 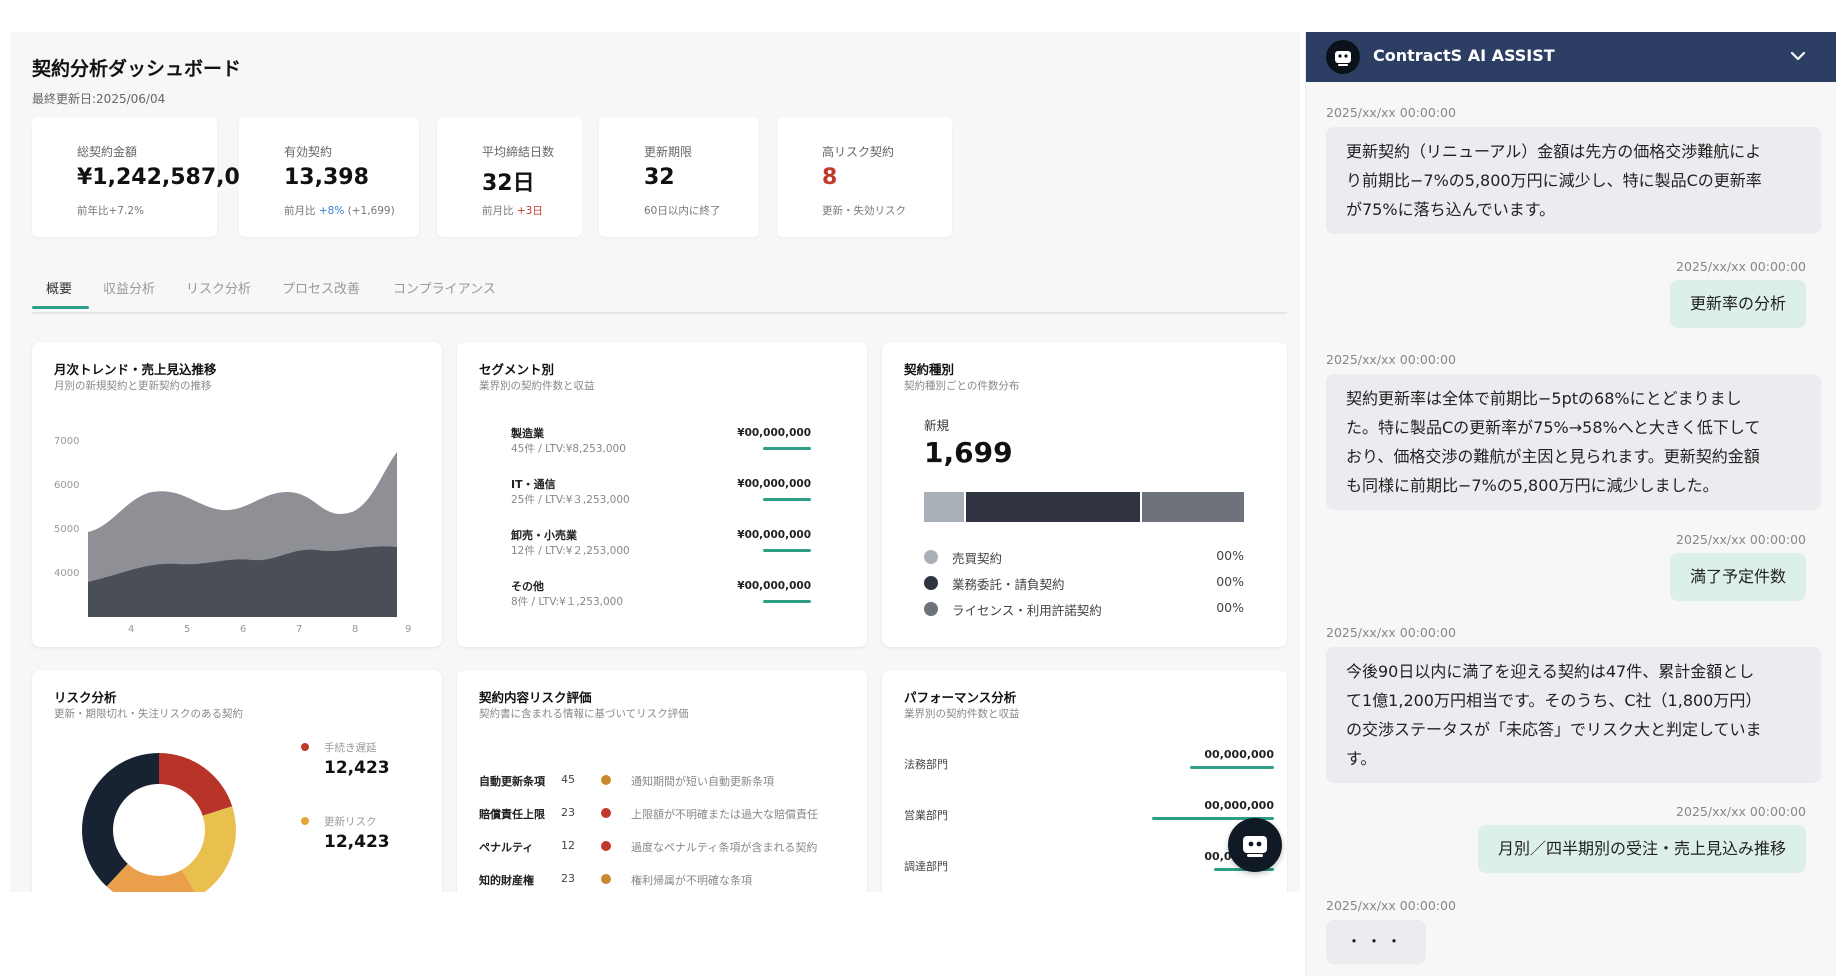 What do you see at coordinates (1376, 942) in the screenshot?
I see `typing-indicator: ・・・` at bounding box center [1376, 942].